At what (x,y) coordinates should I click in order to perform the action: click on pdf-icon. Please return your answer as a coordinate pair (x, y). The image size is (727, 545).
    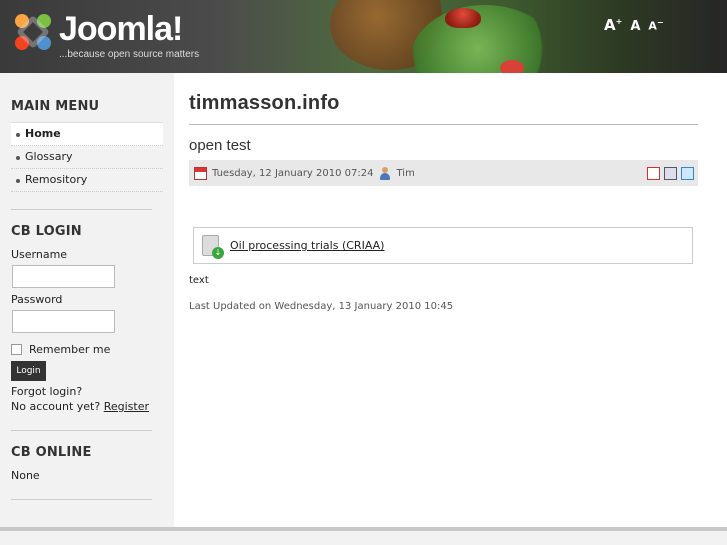
    Looking at the image, I should click on (653, 173).